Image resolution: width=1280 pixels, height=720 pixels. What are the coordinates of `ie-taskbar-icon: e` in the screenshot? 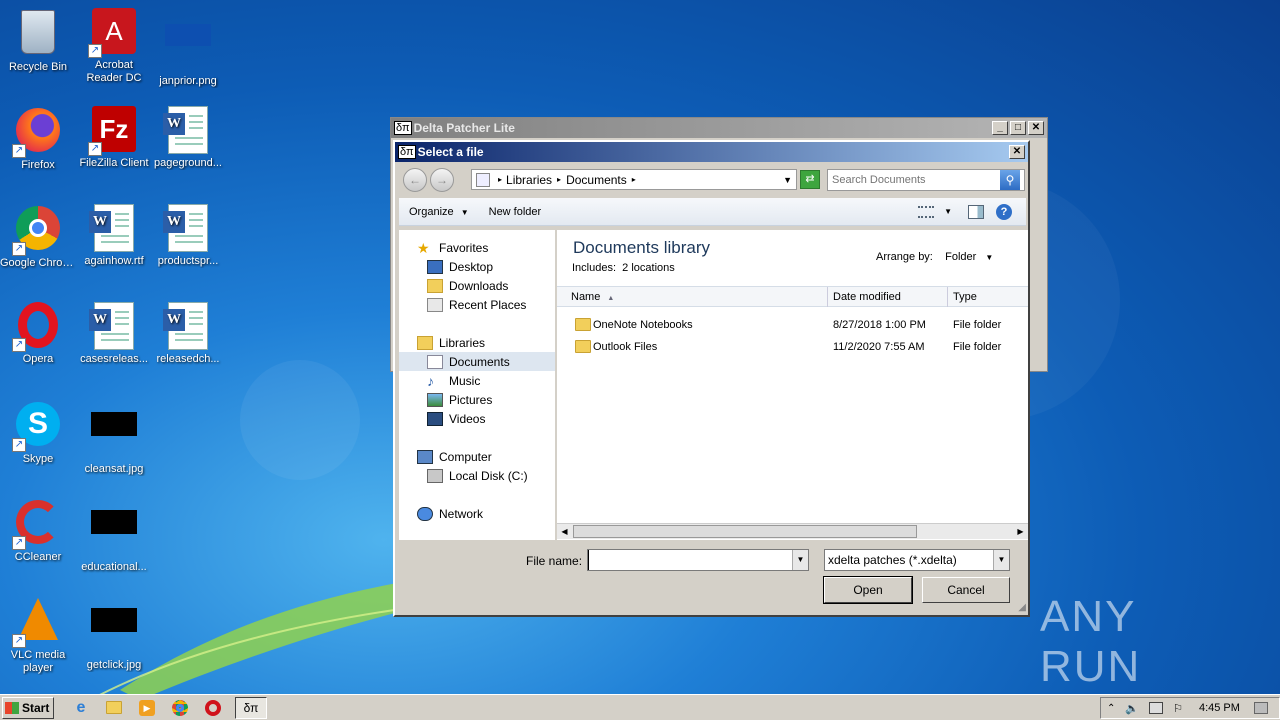 It's located at (81, 708).